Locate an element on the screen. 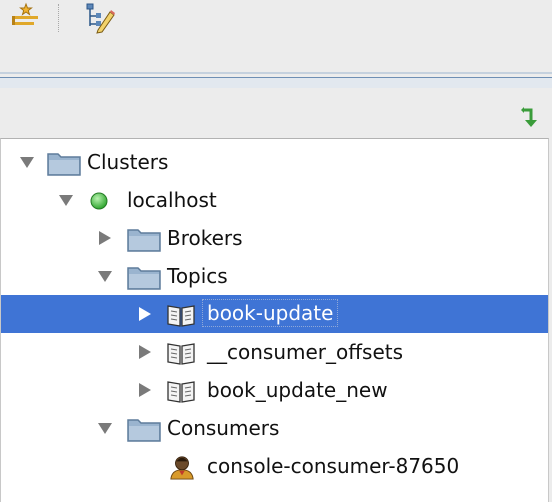 The width and height of the screenshot is (552, 502). tree-node-consumers: Consumers is located at coordinates (274, 428).